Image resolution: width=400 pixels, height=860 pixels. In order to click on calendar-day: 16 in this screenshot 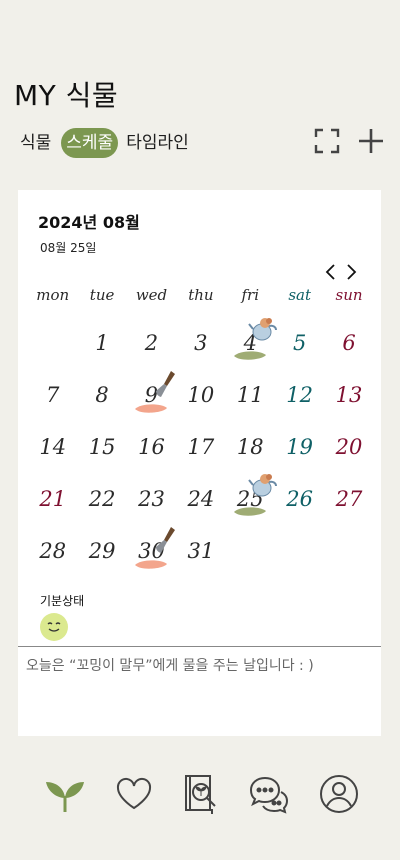, I will do `click(151, 455)`.